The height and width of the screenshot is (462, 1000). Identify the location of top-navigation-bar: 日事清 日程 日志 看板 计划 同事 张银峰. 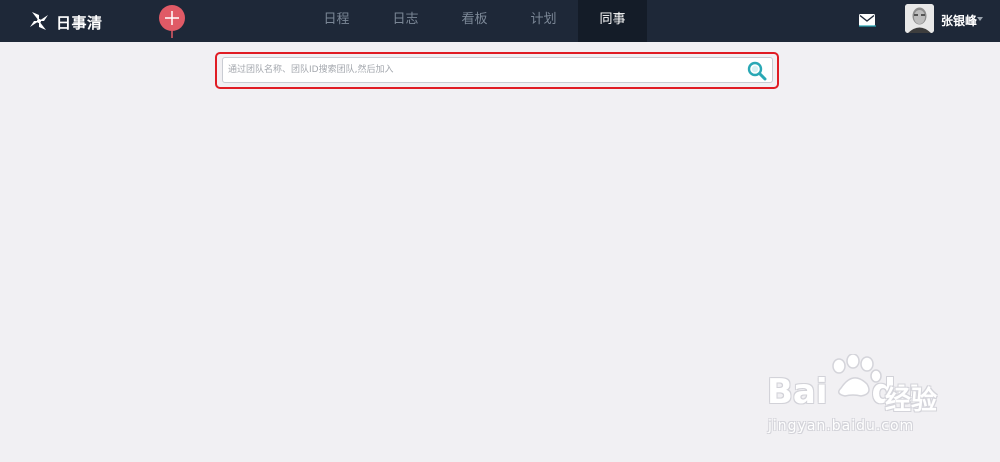
(500, 21).